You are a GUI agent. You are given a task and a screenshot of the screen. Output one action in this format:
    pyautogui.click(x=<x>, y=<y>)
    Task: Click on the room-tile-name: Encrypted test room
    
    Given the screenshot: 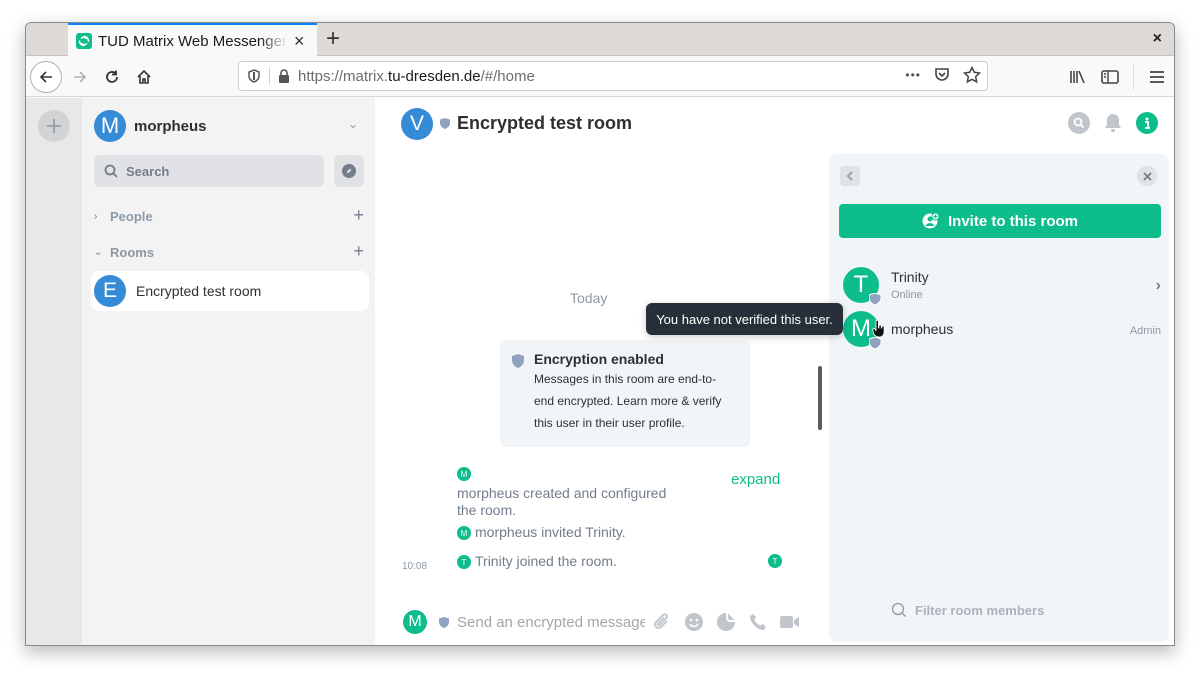 What is the action you would take?
    pyautogui.click(x=199, y=291)
    